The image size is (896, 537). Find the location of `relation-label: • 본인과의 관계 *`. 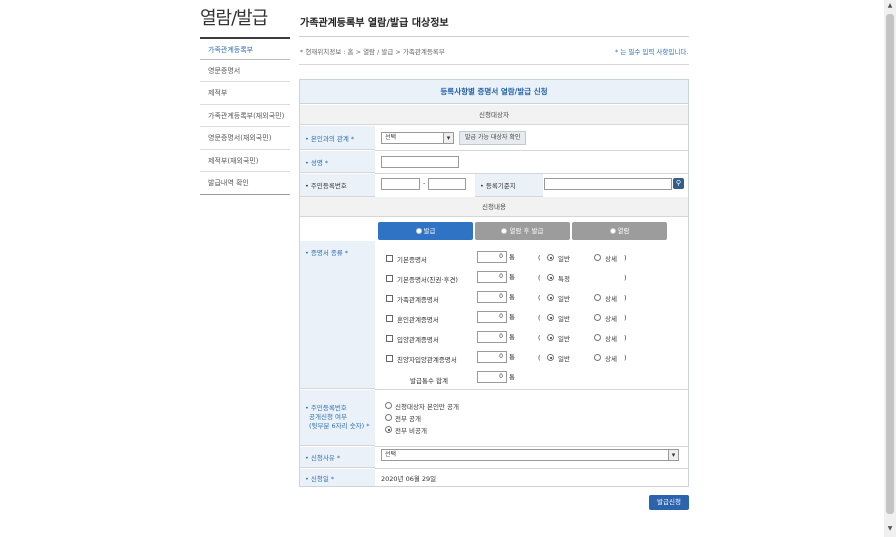

relation-label: • 본인과의 관계 * is located at coordinates (337, 138).